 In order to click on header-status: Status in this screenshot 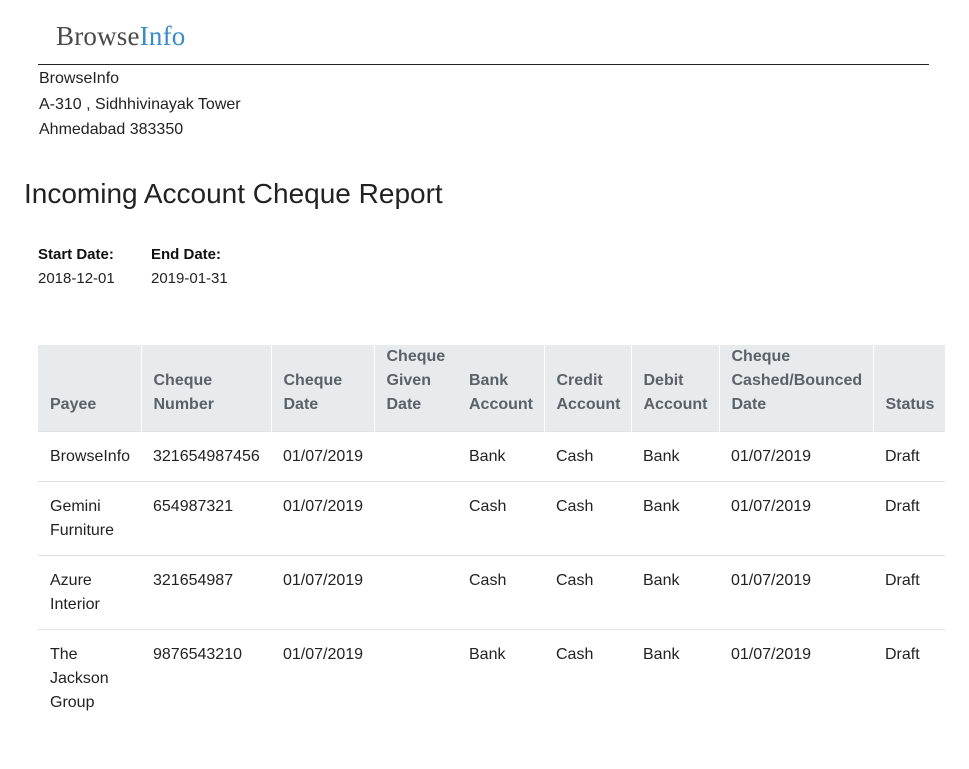, I will do `click(908, 388)`.